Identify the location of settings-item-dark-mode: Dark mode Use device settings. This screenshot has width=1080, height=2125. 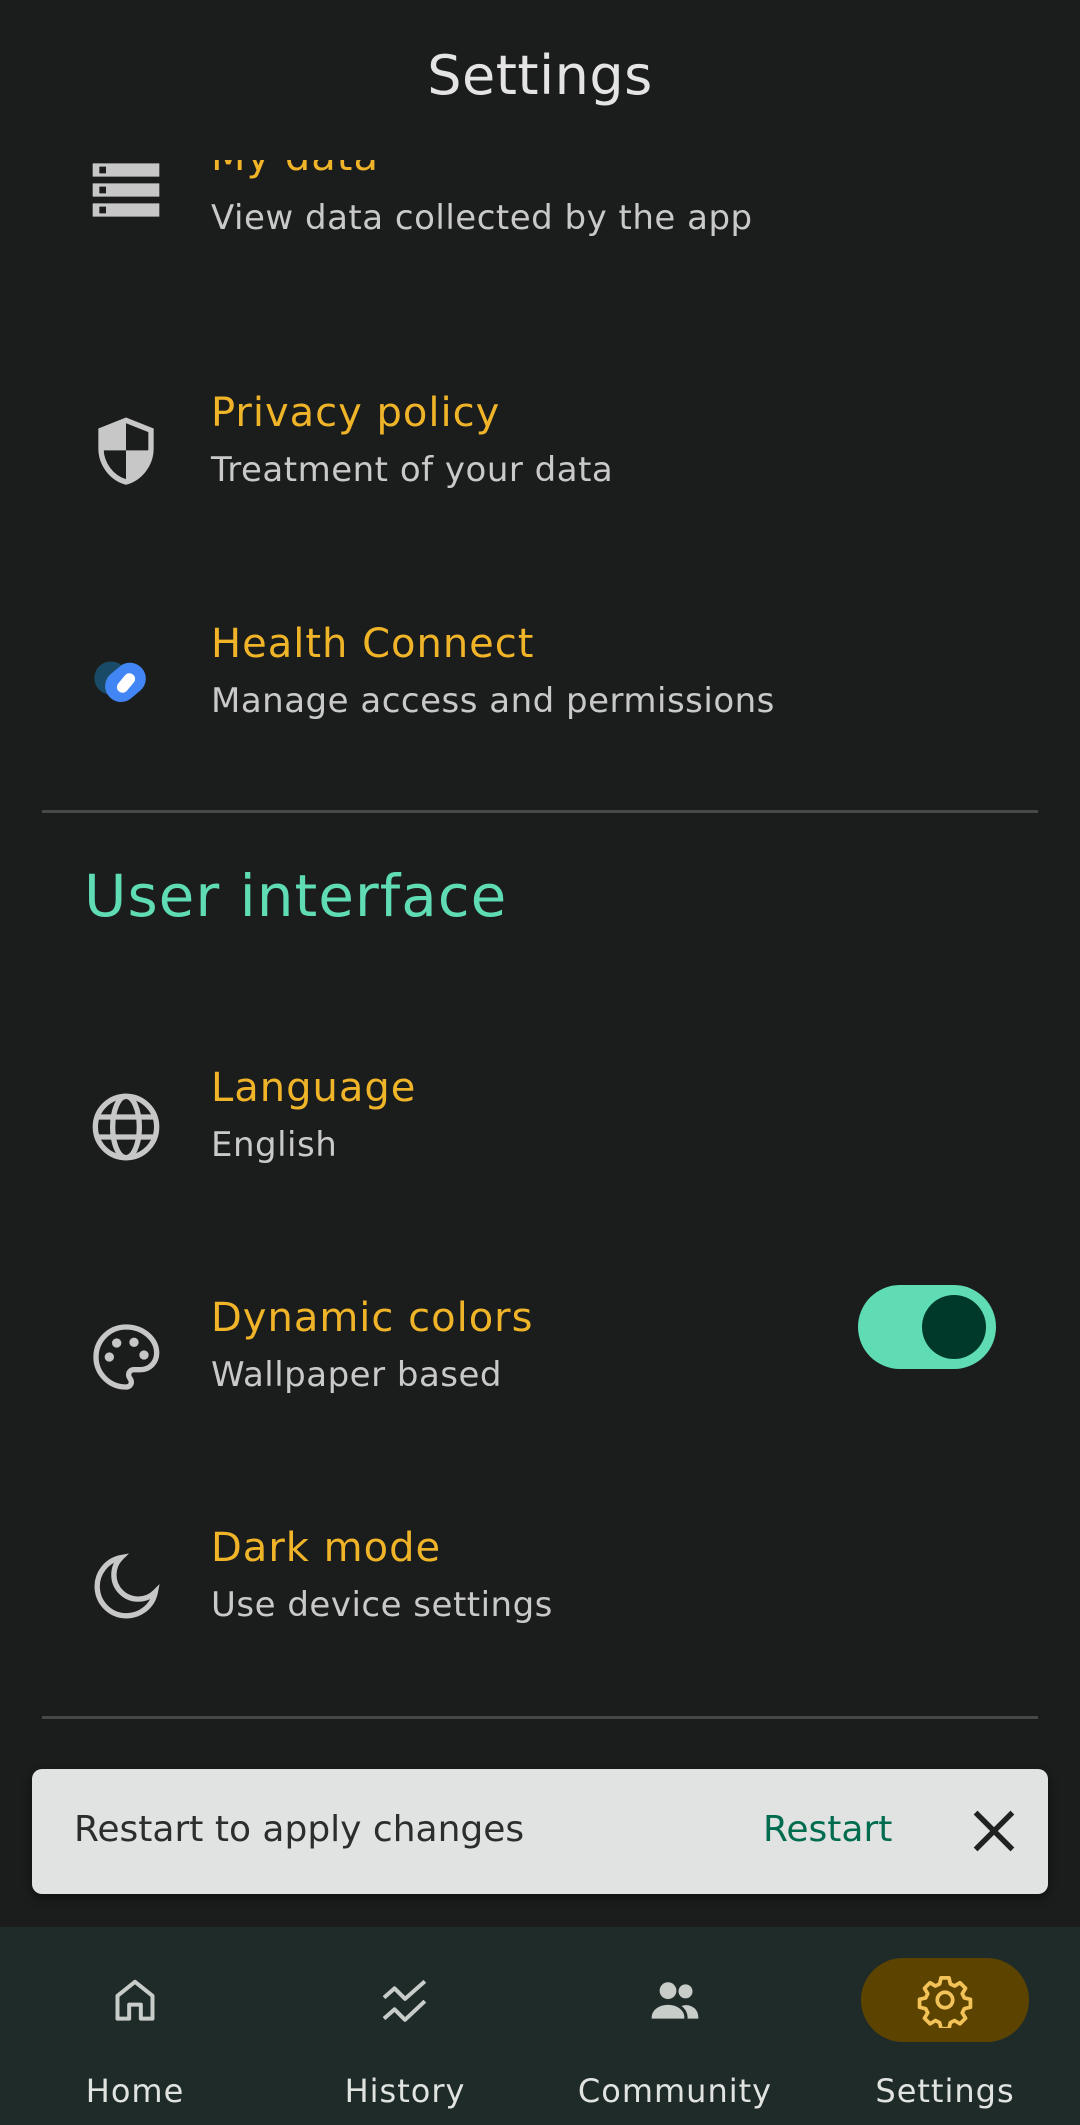
(540, 1587).